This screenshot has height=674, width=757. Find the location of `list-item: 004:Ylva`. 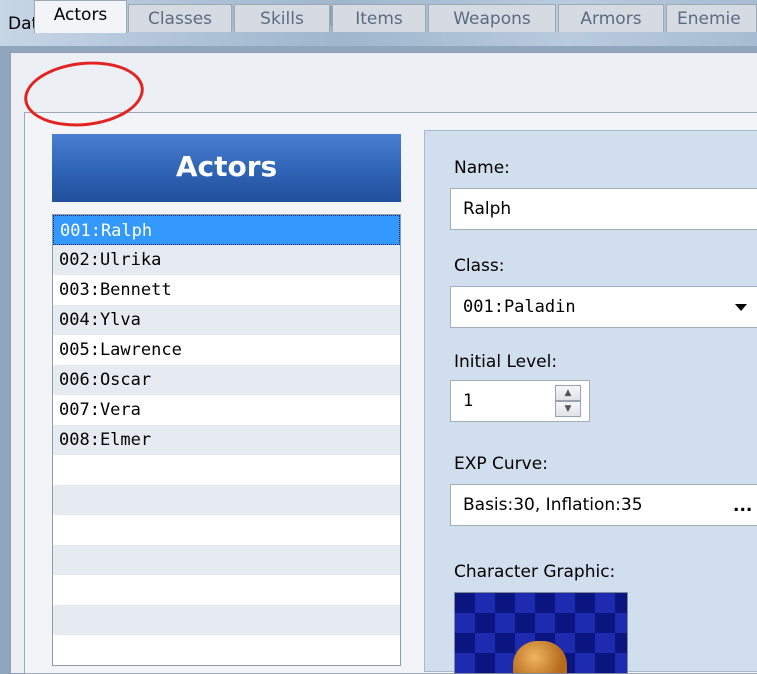

list-item: 004:Ylva is located at coordinates (226, 320).